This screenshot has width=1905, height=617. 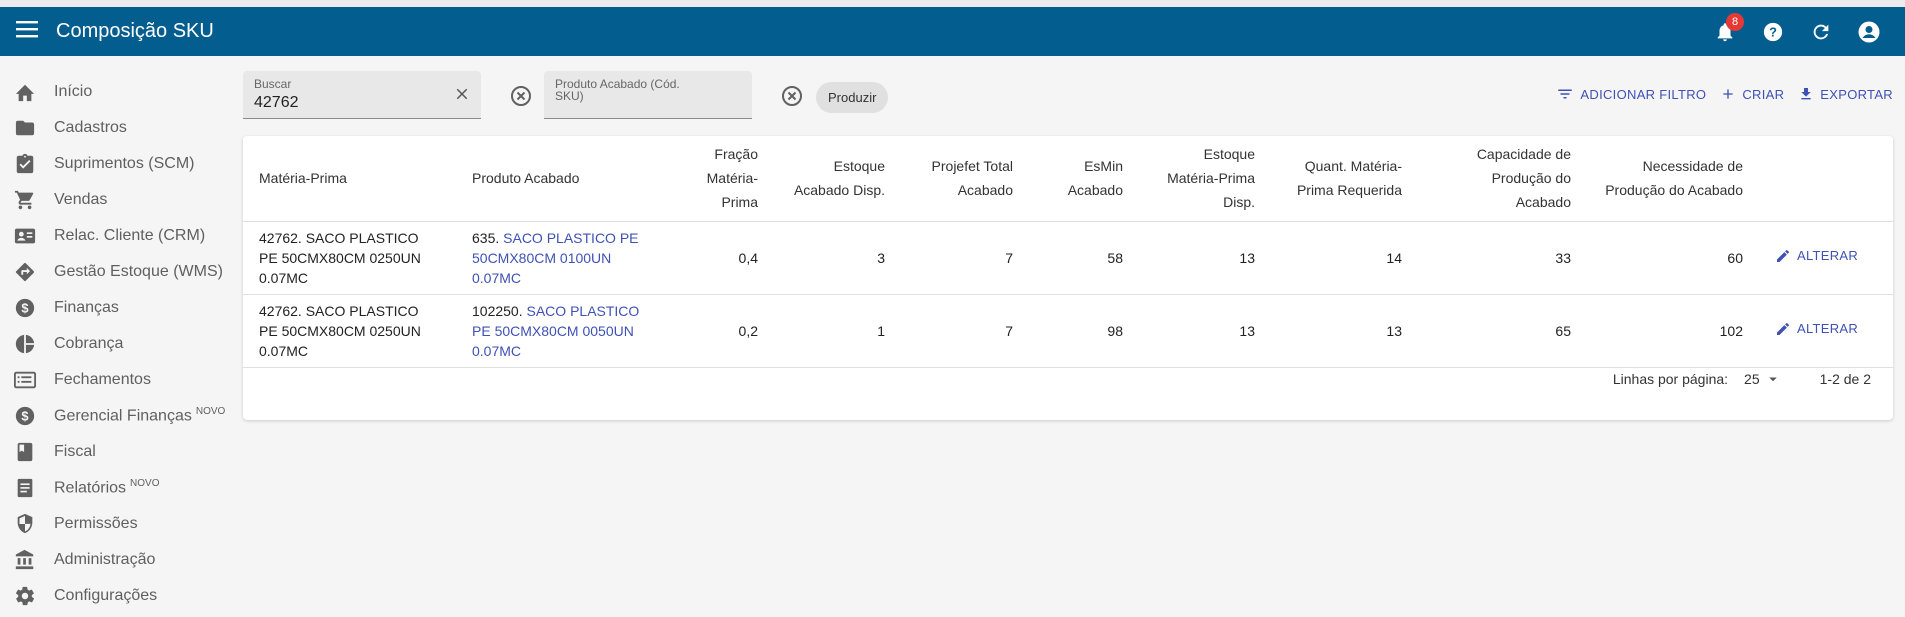 What do you see at coordinates (138, 271) in the screenshot?
I see `sidebar-item-label: Gestão Estoque (WMS)` at bounding box center [138, 271].